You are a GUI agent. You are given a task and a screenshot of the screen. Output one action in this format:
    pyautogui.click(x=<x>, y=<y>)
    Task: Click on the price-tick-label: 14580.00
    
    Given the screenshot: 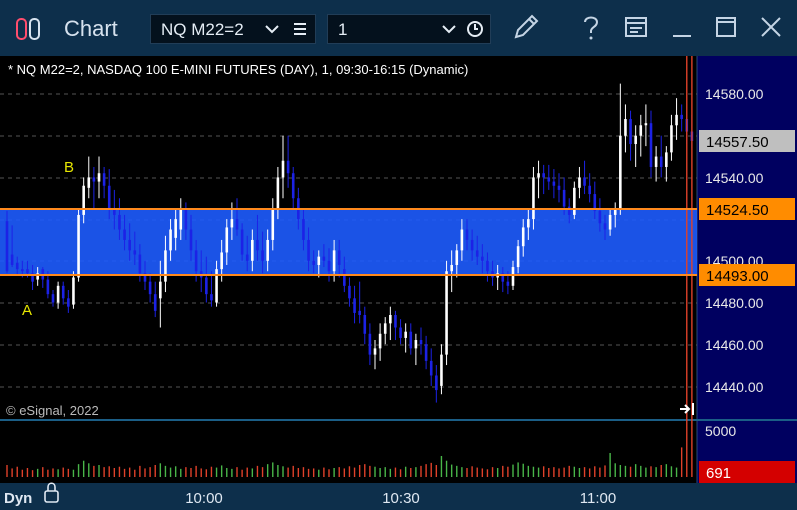 What is the action you would take?
    pyautogui.click(x=734, y=94)
    